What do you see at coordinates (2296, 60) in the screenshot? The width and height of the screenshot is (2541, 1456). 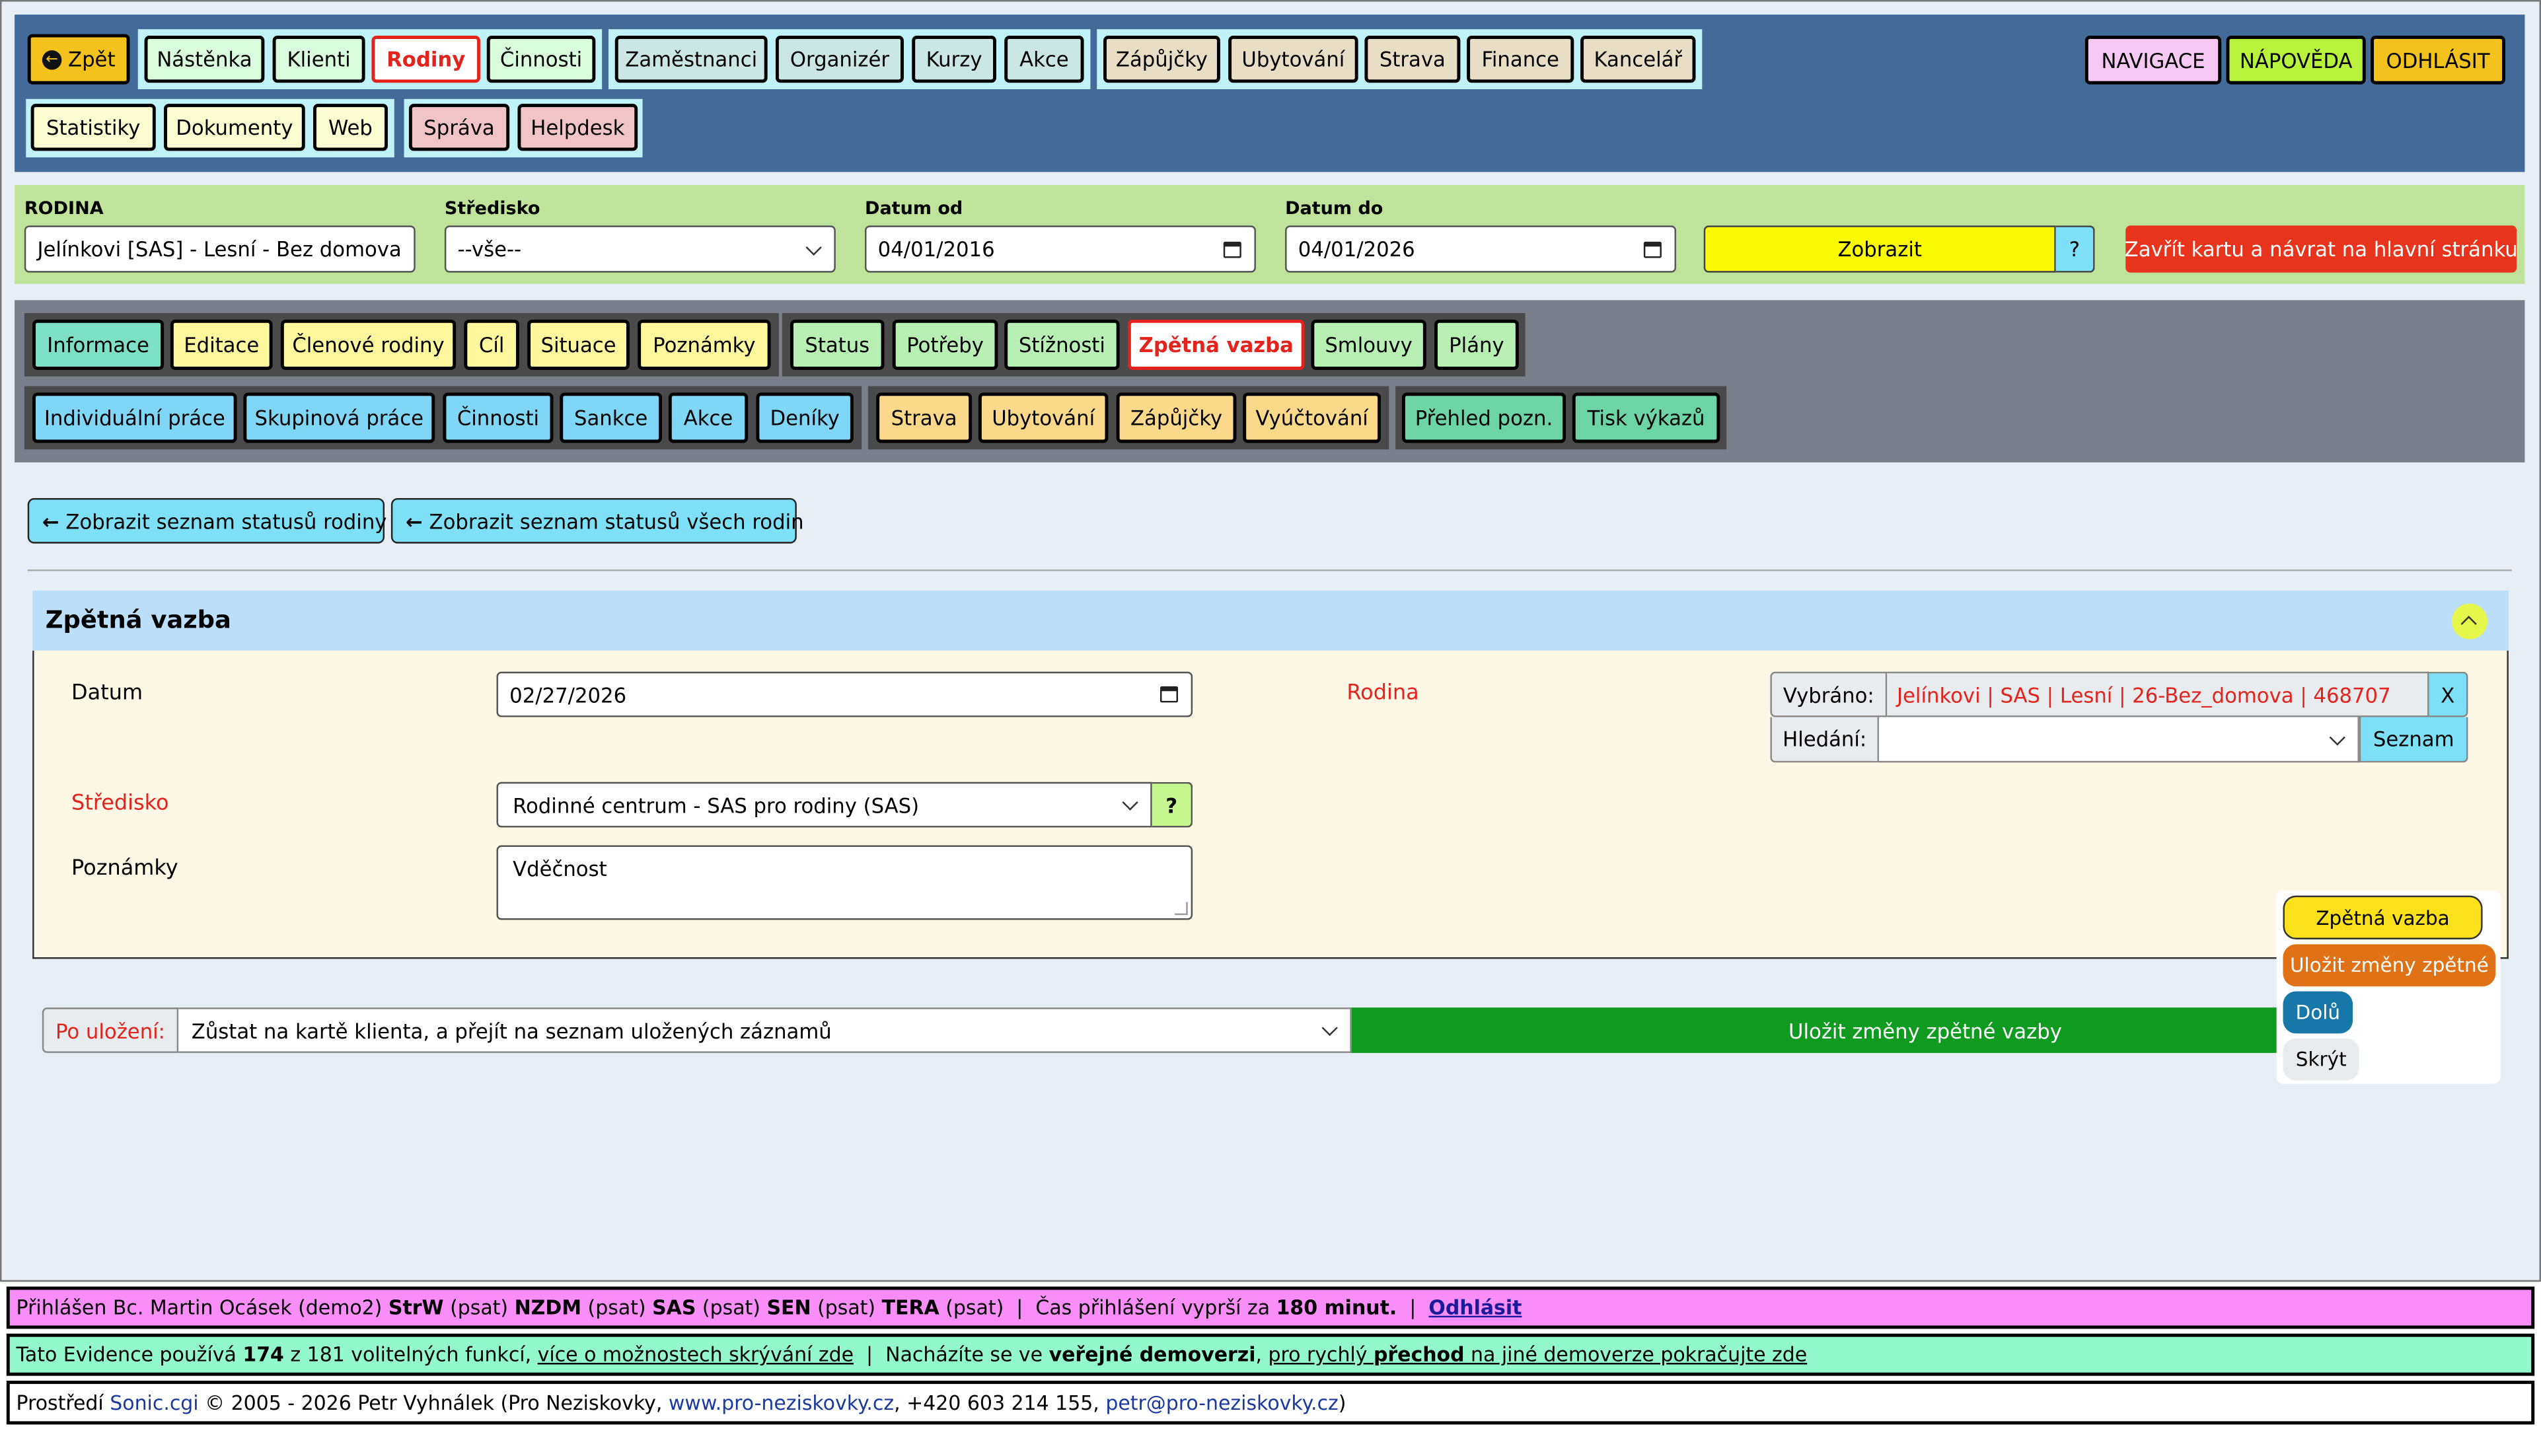 I see `napoveda-button: NÁPOVĚDA` at bounding box center [2296, 60].